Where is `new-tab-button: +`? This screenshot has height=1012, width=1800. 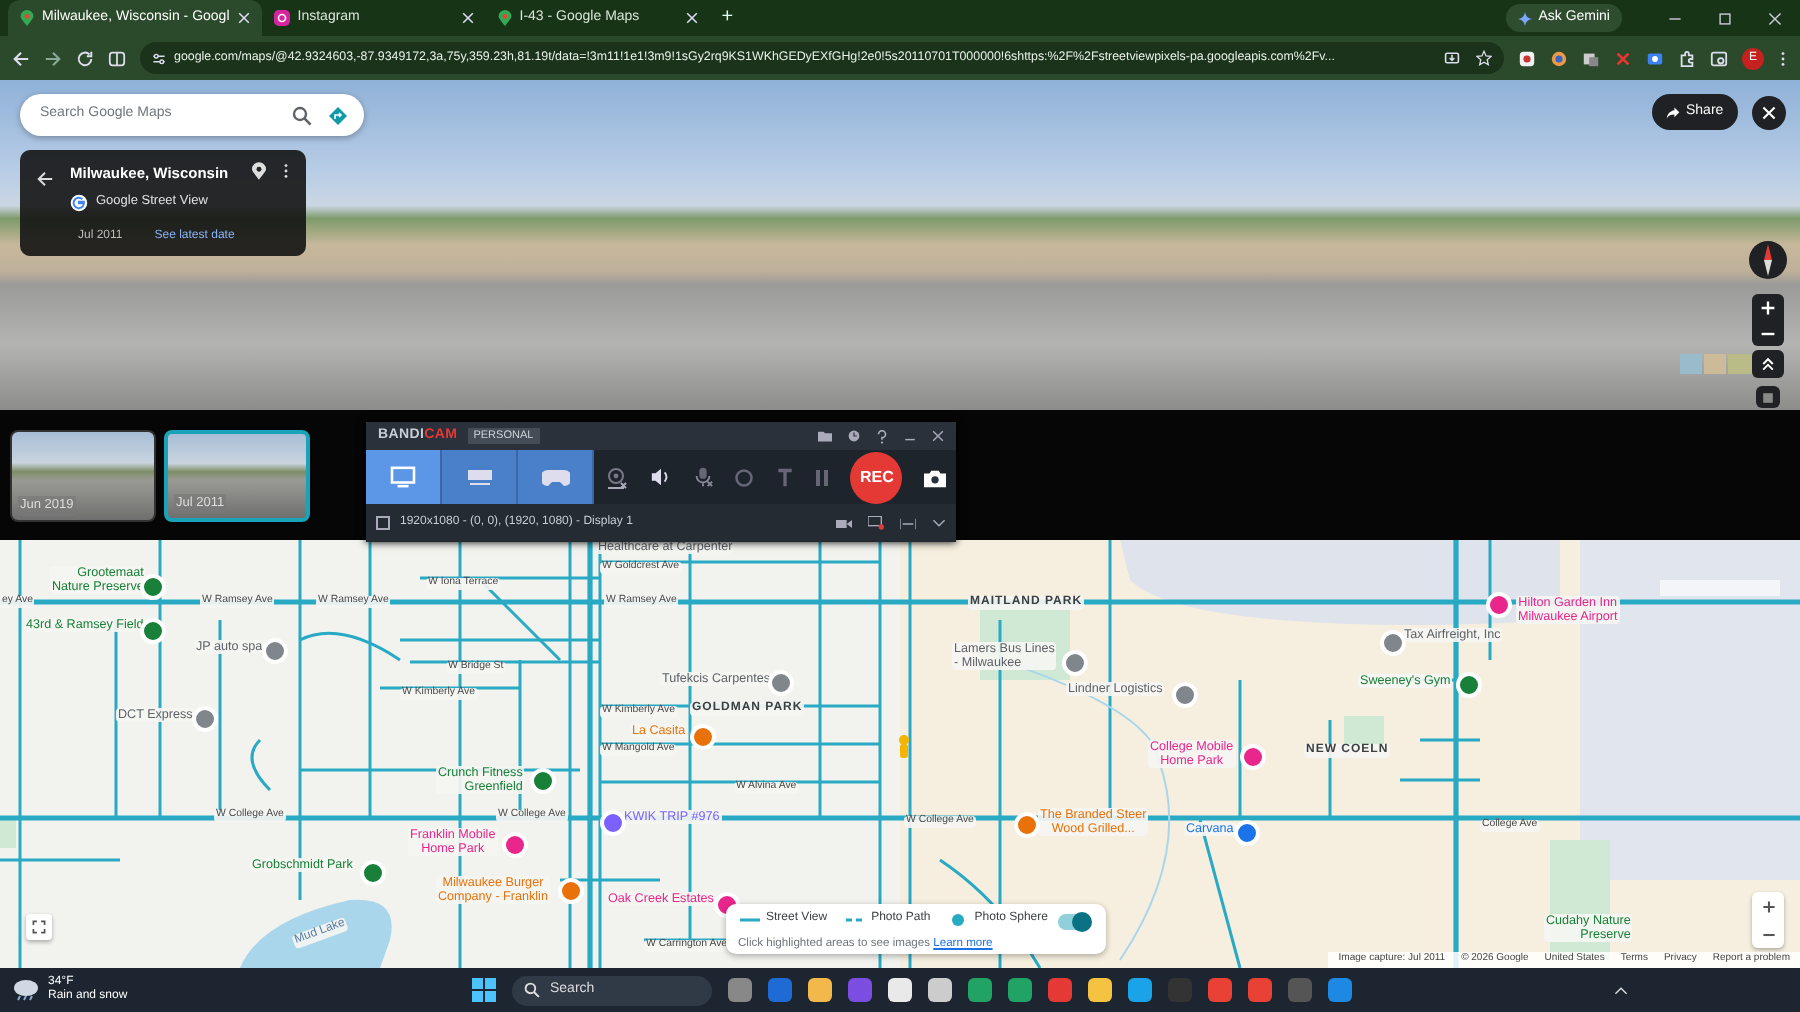 new-tab-button: + is located at coordinates (727, 18).